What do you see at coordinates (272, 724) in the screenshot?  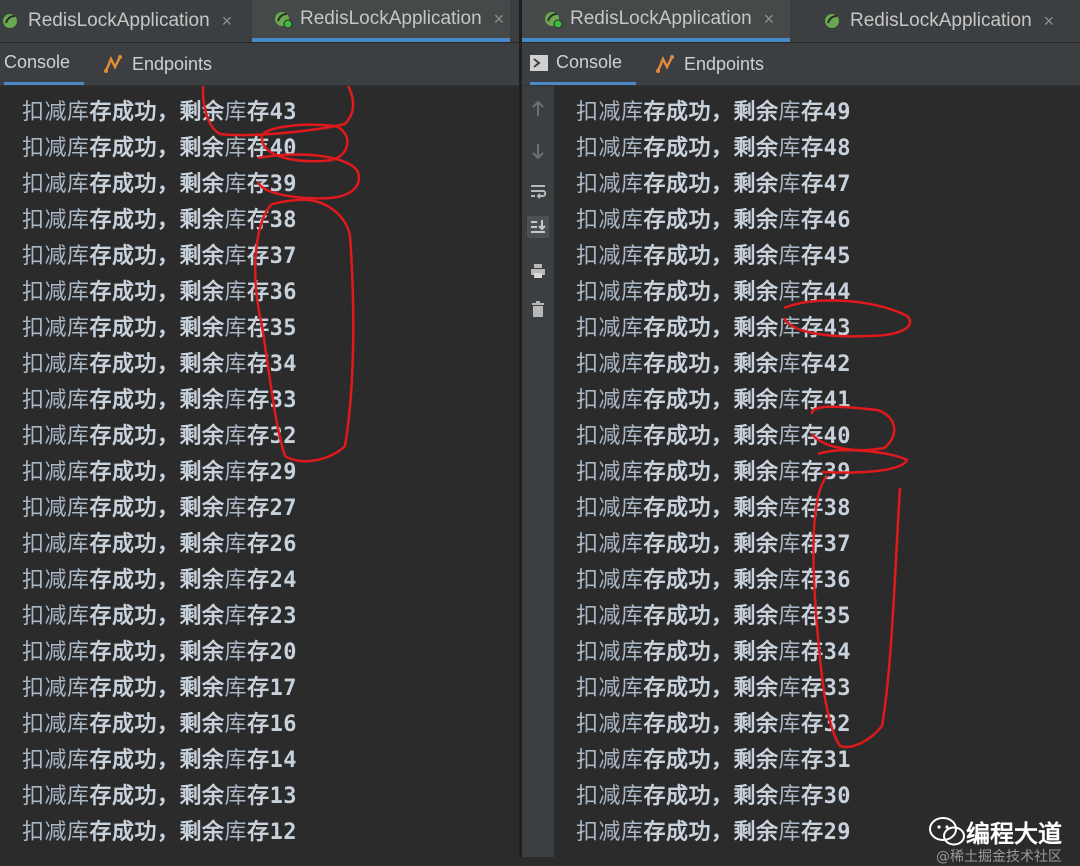 I see `console-line-part: 存16` at bounding box center [272, 724].